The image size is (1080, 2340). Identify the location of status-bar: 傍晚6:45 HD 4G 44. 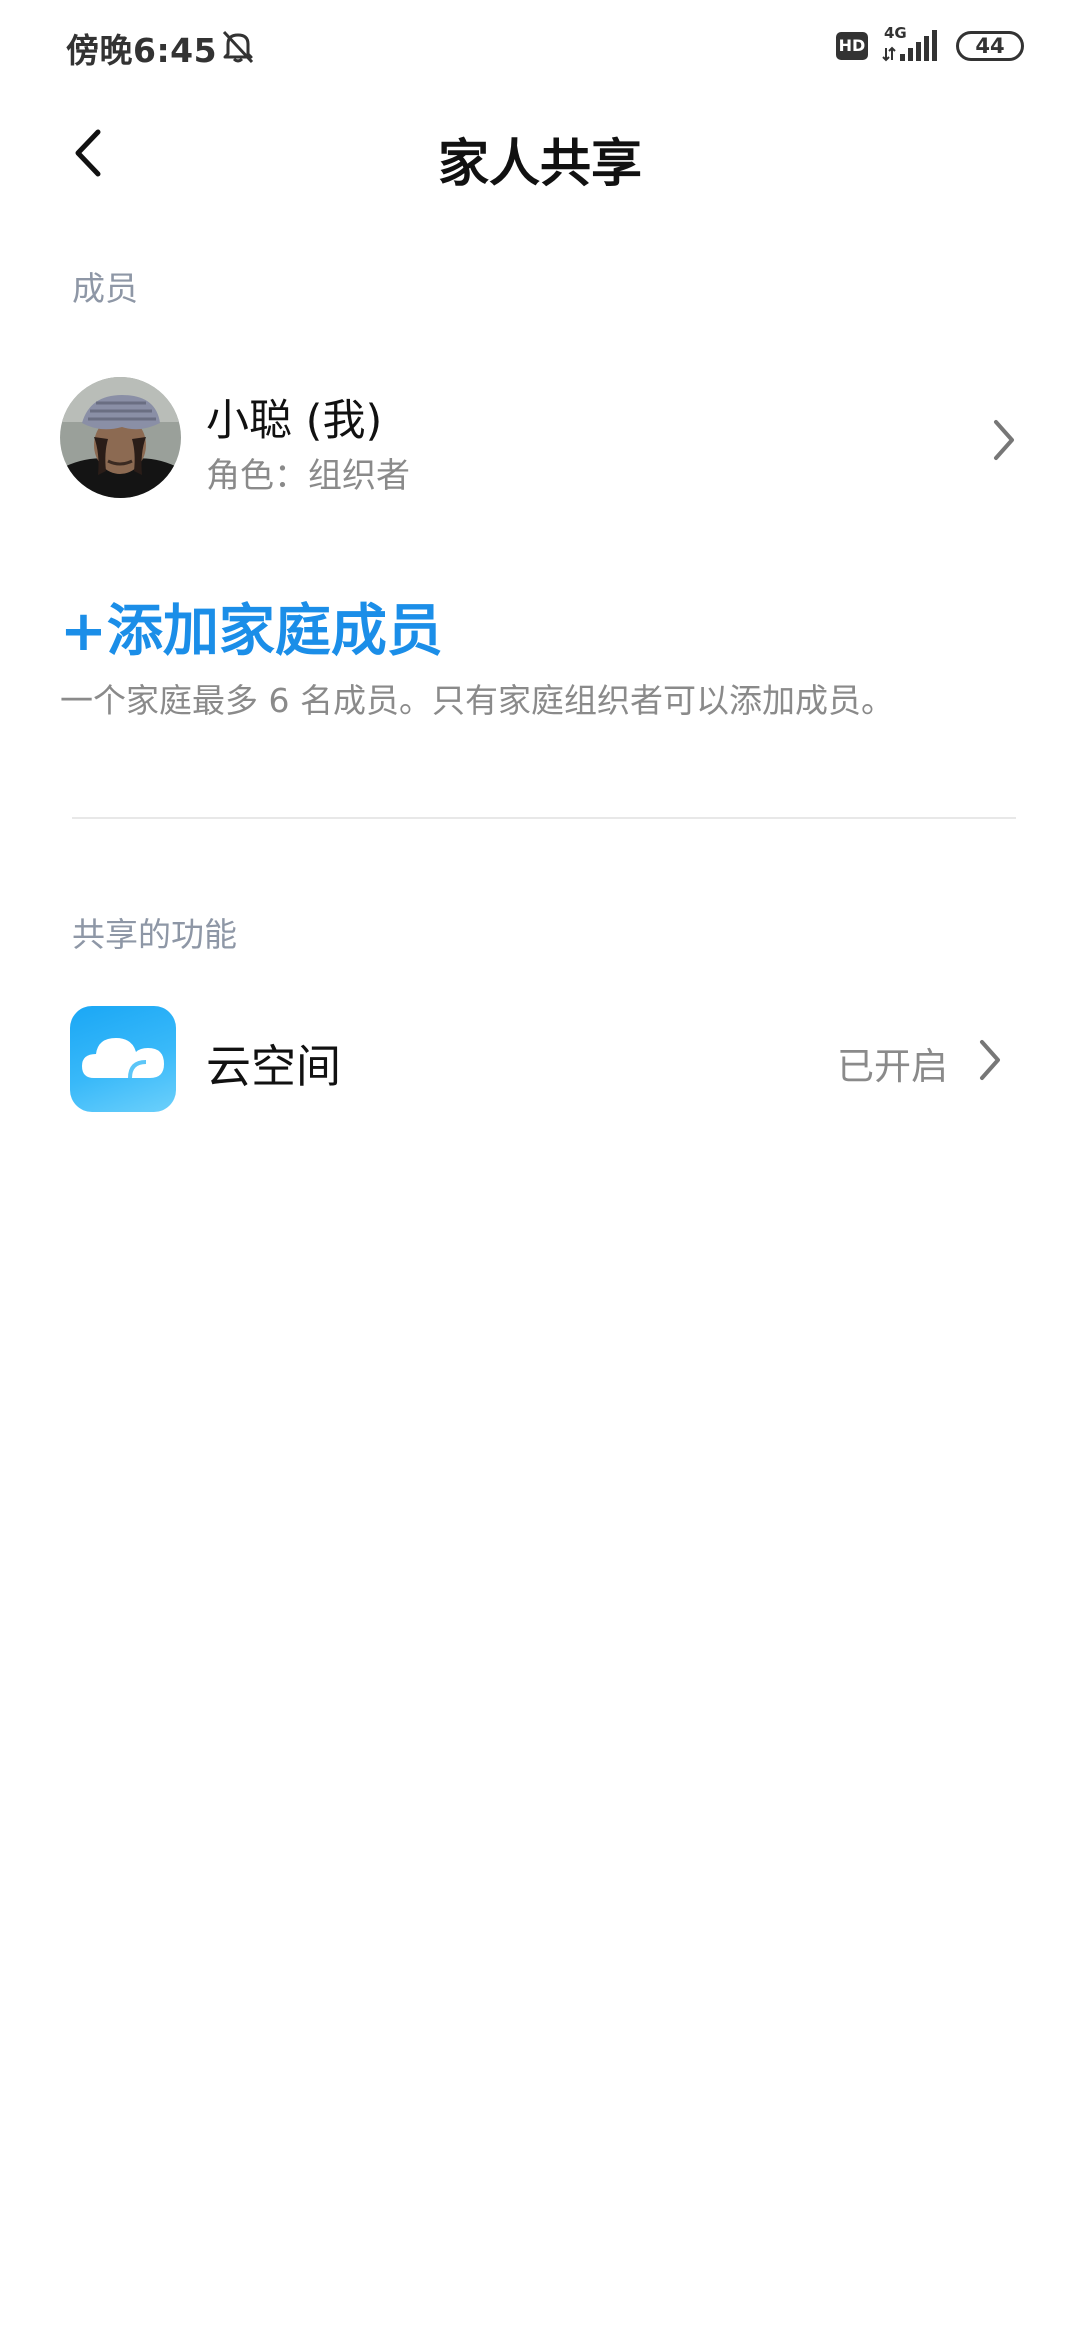
(540, 46).